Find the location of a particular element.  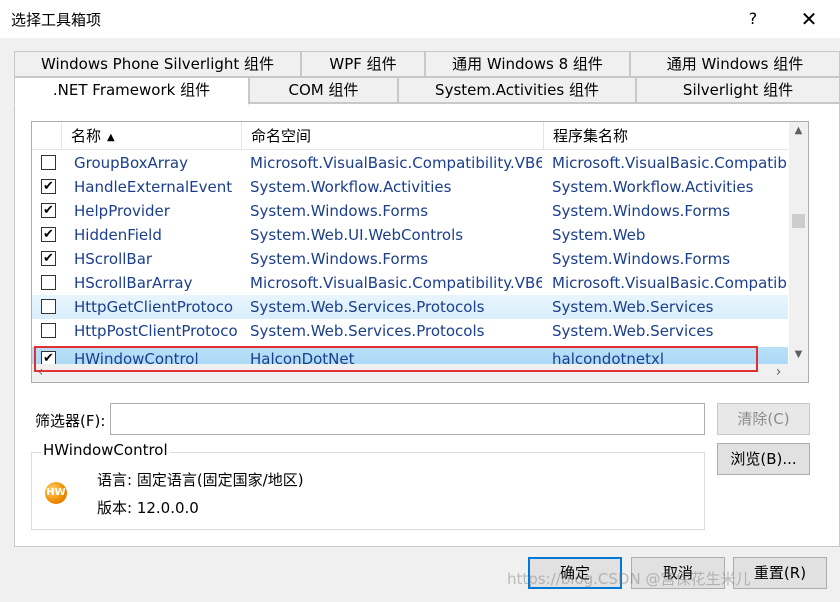

header-assembly: 程序集名称 is located at coordinates (666, 136).